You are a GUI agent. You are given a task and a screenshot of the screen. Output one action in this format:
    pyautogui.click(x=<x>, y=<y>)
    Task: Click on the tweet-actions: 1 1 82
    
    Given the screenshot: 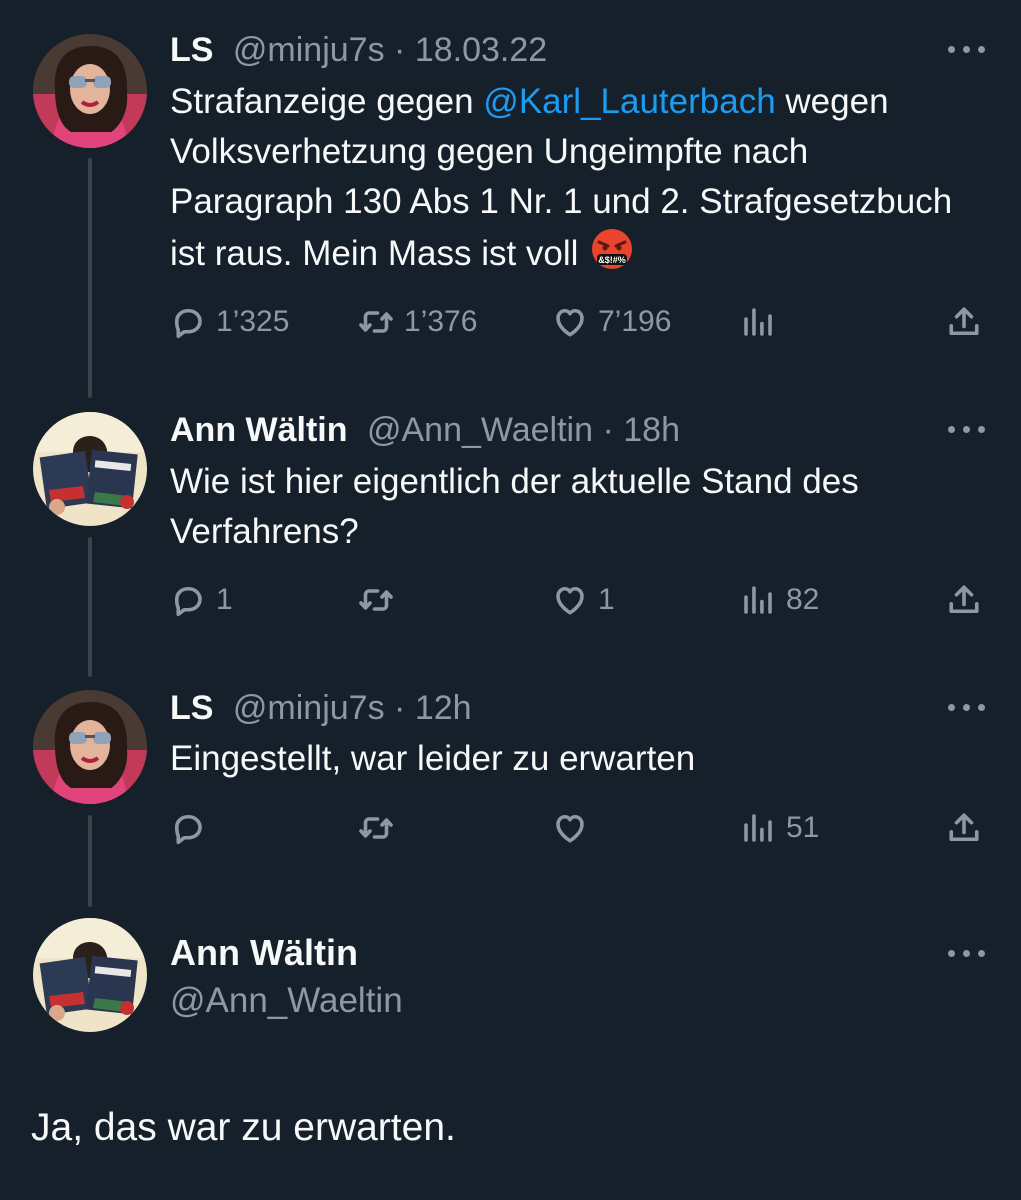 What is the action you would take?
    pyautogui.click(x=579, y=600)
    